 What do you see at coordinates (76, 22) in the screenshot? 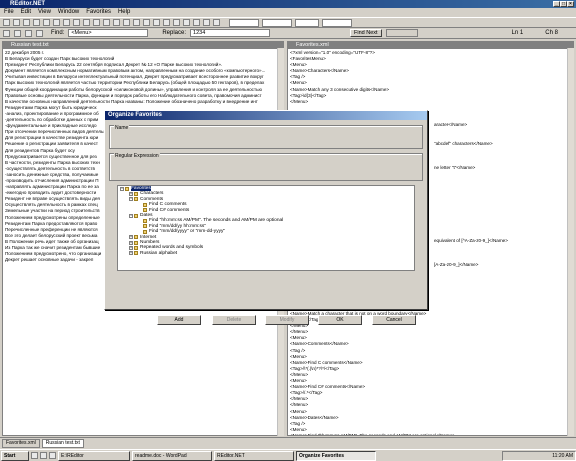
I see `paste-icon` at bounding box center [76, 22].